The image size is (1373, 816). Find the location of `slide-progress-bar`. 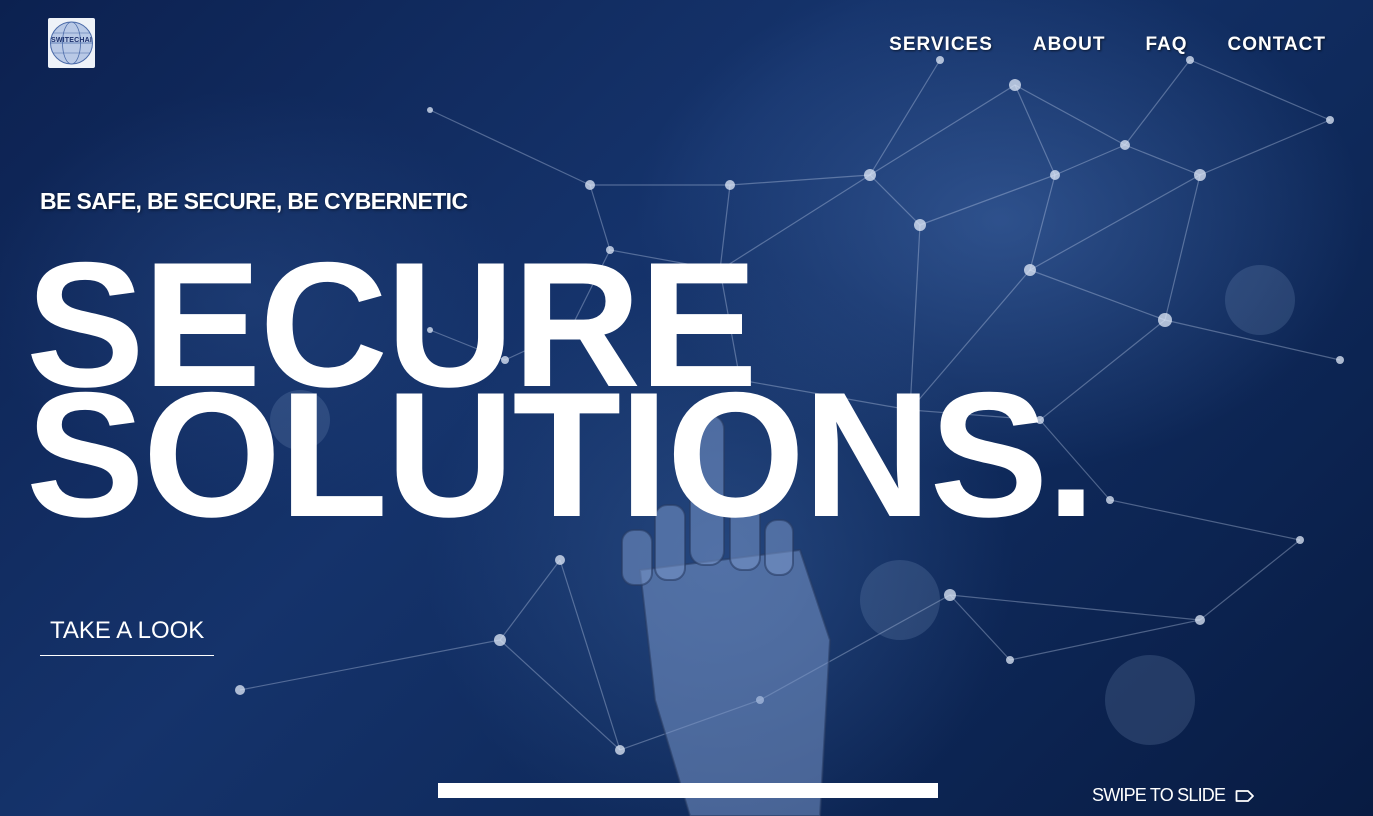

slide-progress-bar is located at coordinates (688, 790).